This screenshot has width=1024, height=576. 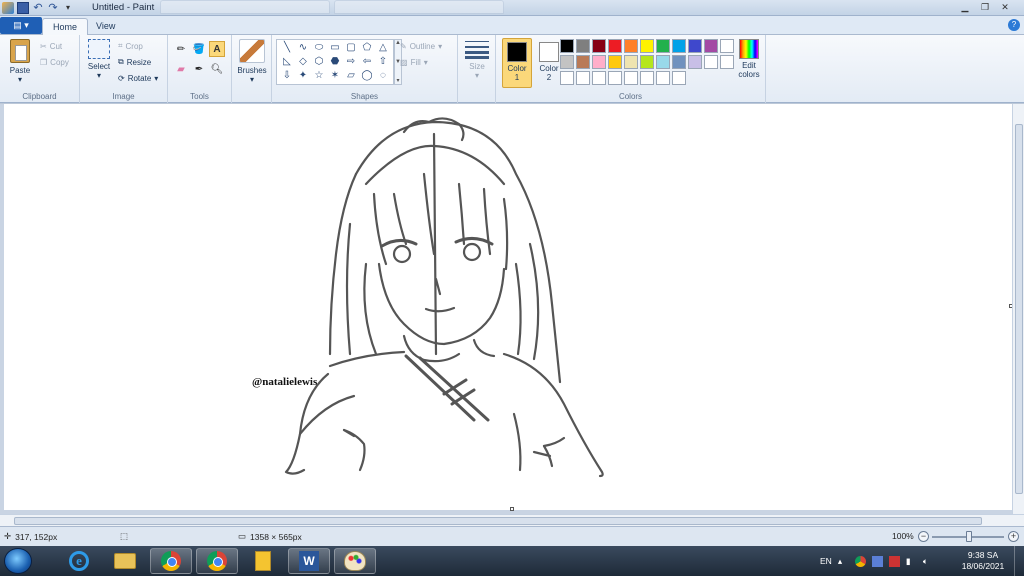 I want to click on shape-option: ⬡, so click(x=319, y=62).